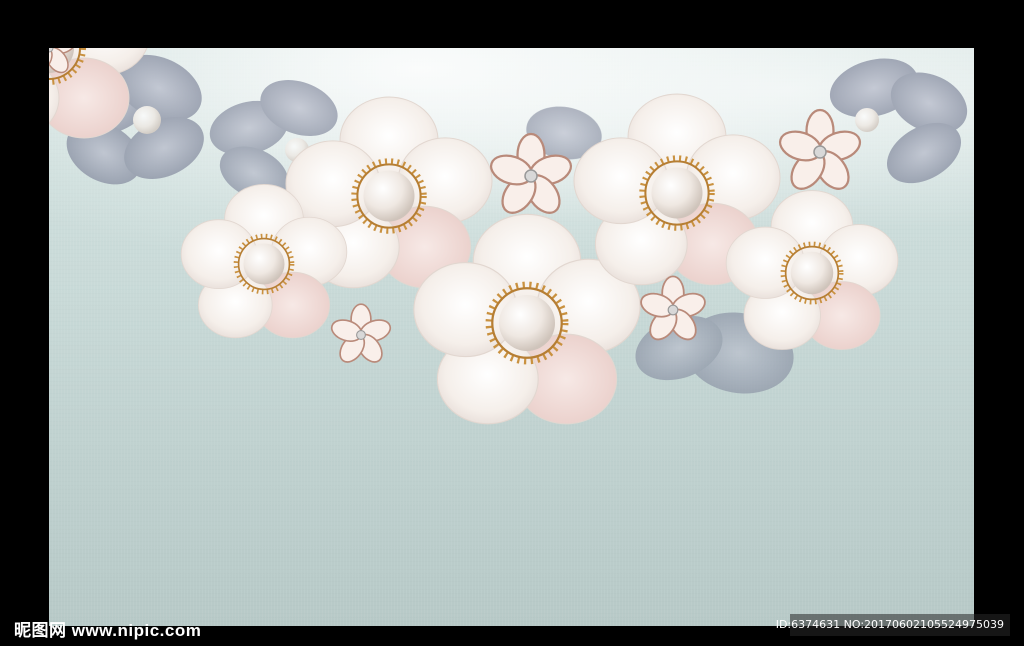 The width and height of the screenshot is (1024, 646). What do you see at coordinates (889, 624) in the screenshot?
I see `image-id-stamp: ID:6374631 NO:20170602105524975039` at bounding box center [889, 624].